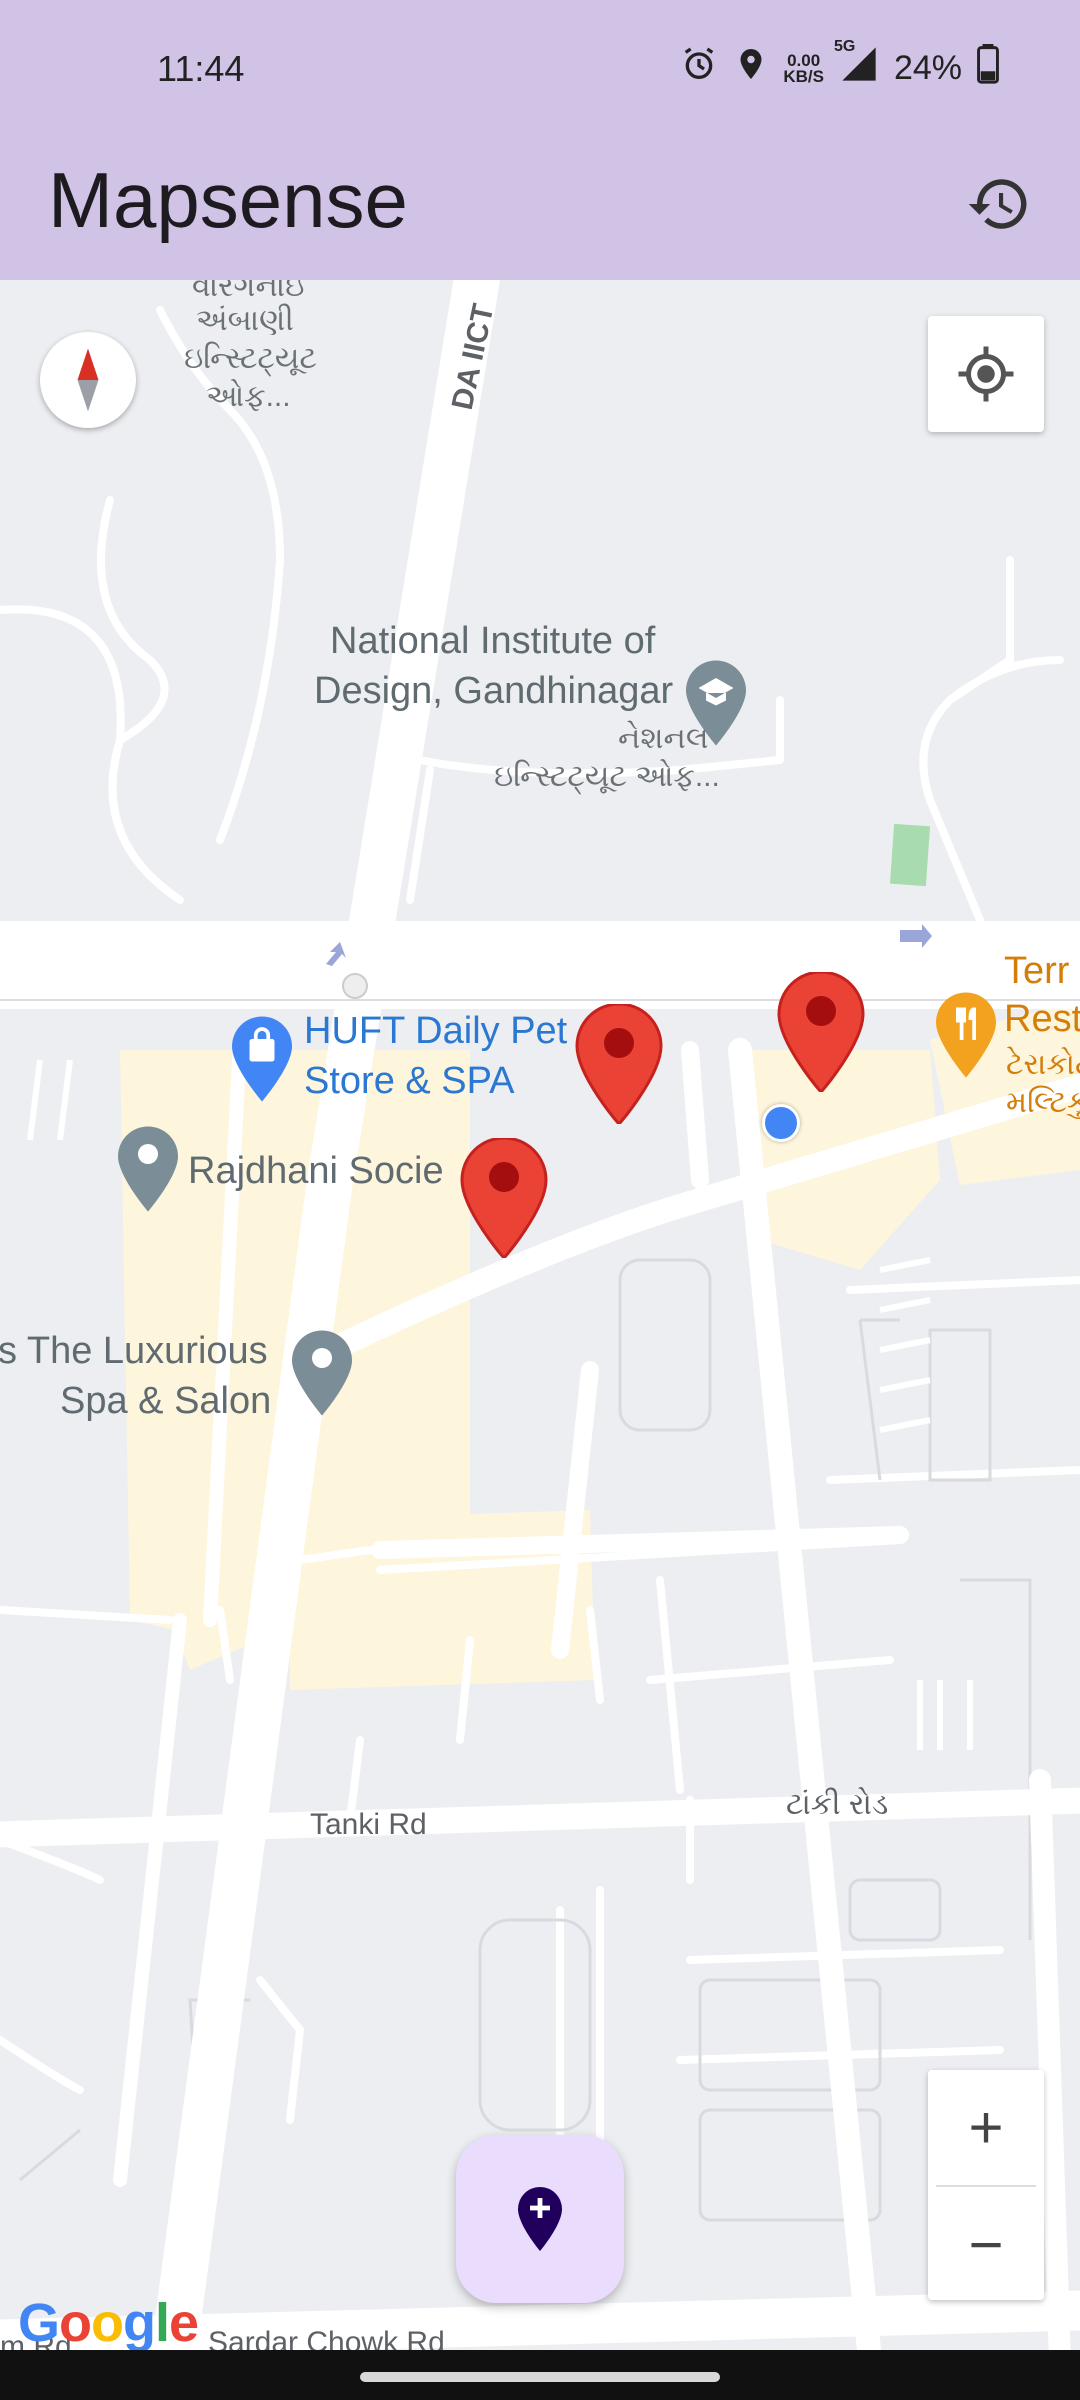 This screenshot has width=1080, height=2400. I want to click on map-label: Spa & Salon, so click(166, 1401).